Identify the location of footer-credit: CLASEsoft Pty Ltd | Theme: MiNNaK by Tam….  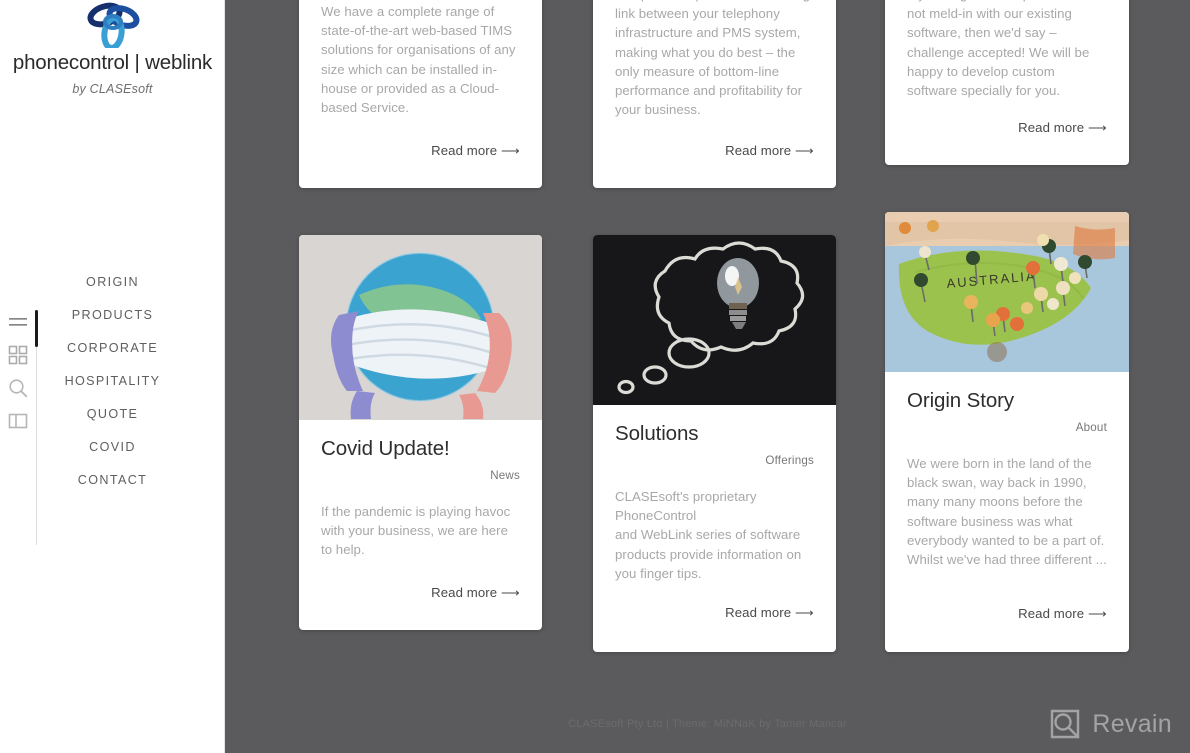
(707, 724).